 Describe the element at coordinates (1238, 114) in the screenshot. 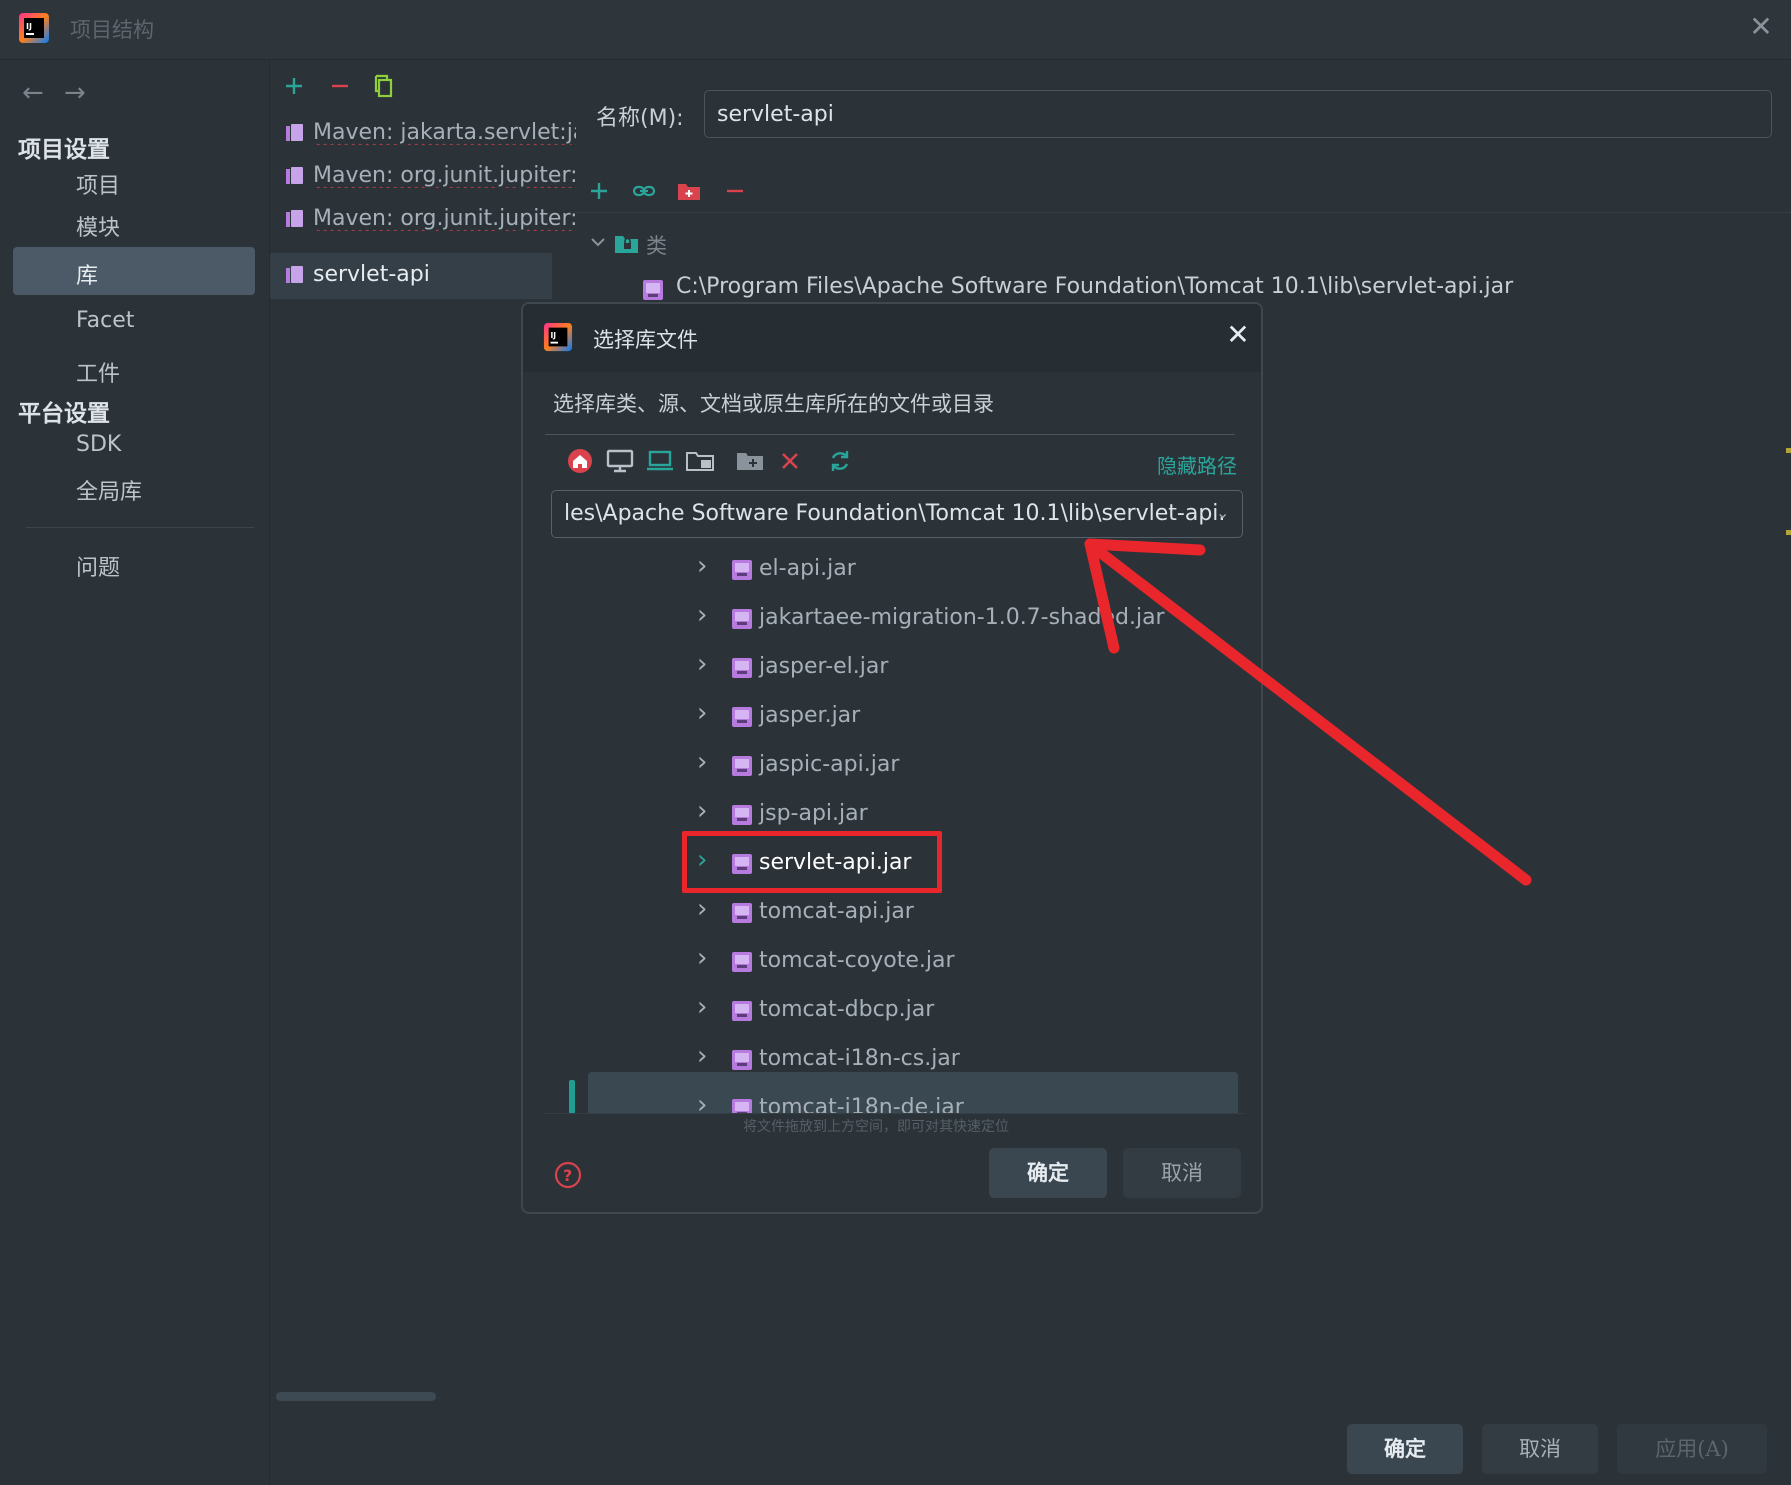

I see `name-input` at that location.